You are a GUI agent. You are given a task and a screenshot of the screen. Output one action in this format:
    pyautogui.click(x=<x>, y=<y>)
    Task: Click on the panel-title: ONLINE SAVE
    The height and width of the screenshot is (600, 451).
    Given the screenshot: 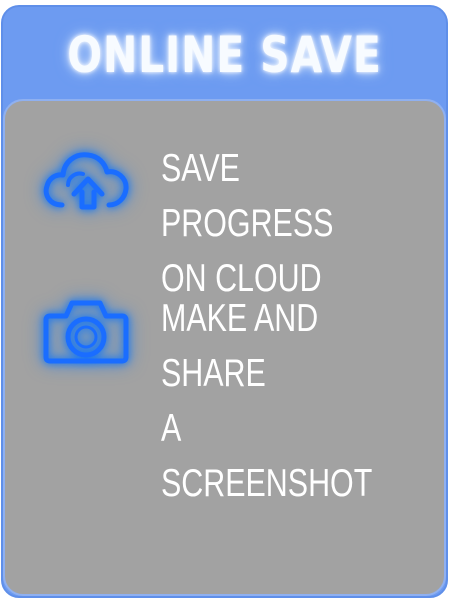 What is the action you would take?
    pyautogui.click(x=224, y=55)
    